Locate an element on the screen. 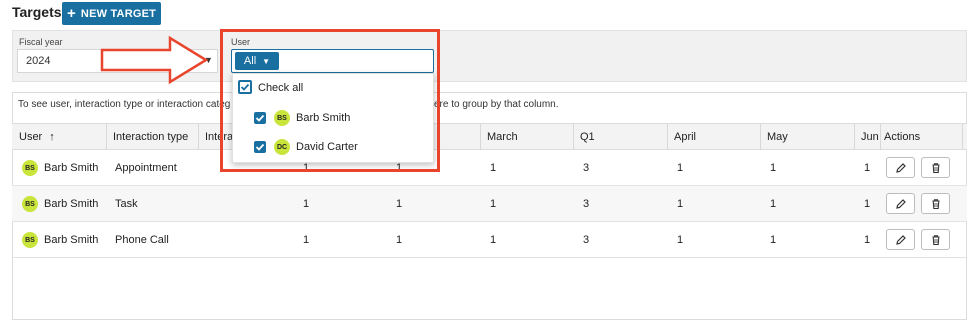 This screenshot has height=320, width=975. row-interaction-type: Appointment is located at coordinates (146, 168).